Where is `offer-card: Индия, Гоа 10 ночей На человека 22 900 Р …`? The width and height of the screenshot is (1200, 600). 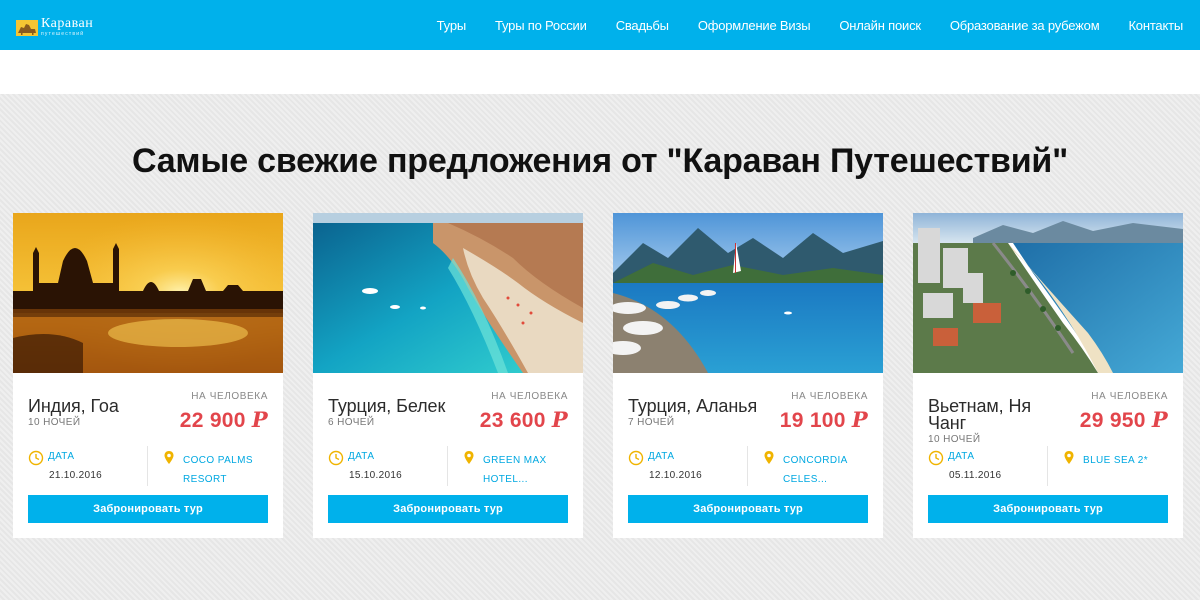
offer-card: Индия, Гоа 10 ночей На человека 22 900 Р … is located at coordinates (148, 375).